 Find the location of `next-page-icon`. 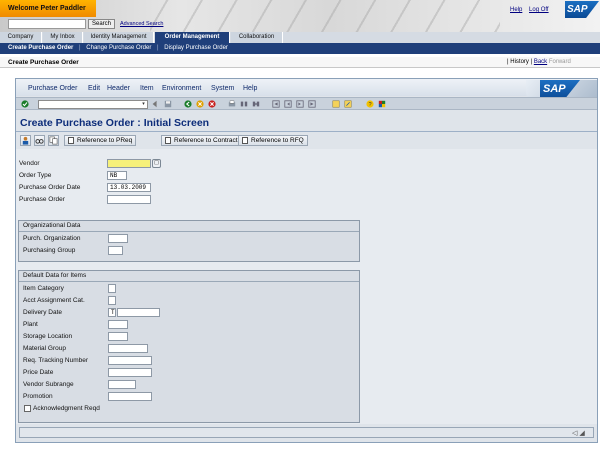

next-page-icon is located at coordinates (300, 104).